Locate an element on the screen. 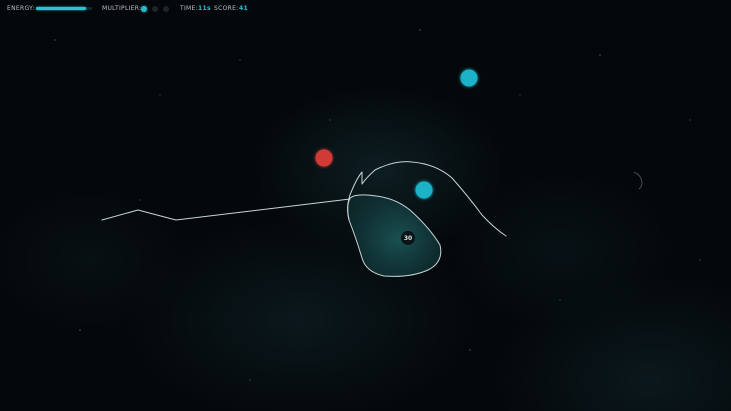 The width and height of the screenshot is (731, 411). distant-planet-arc is located at coordinates (638, 180).